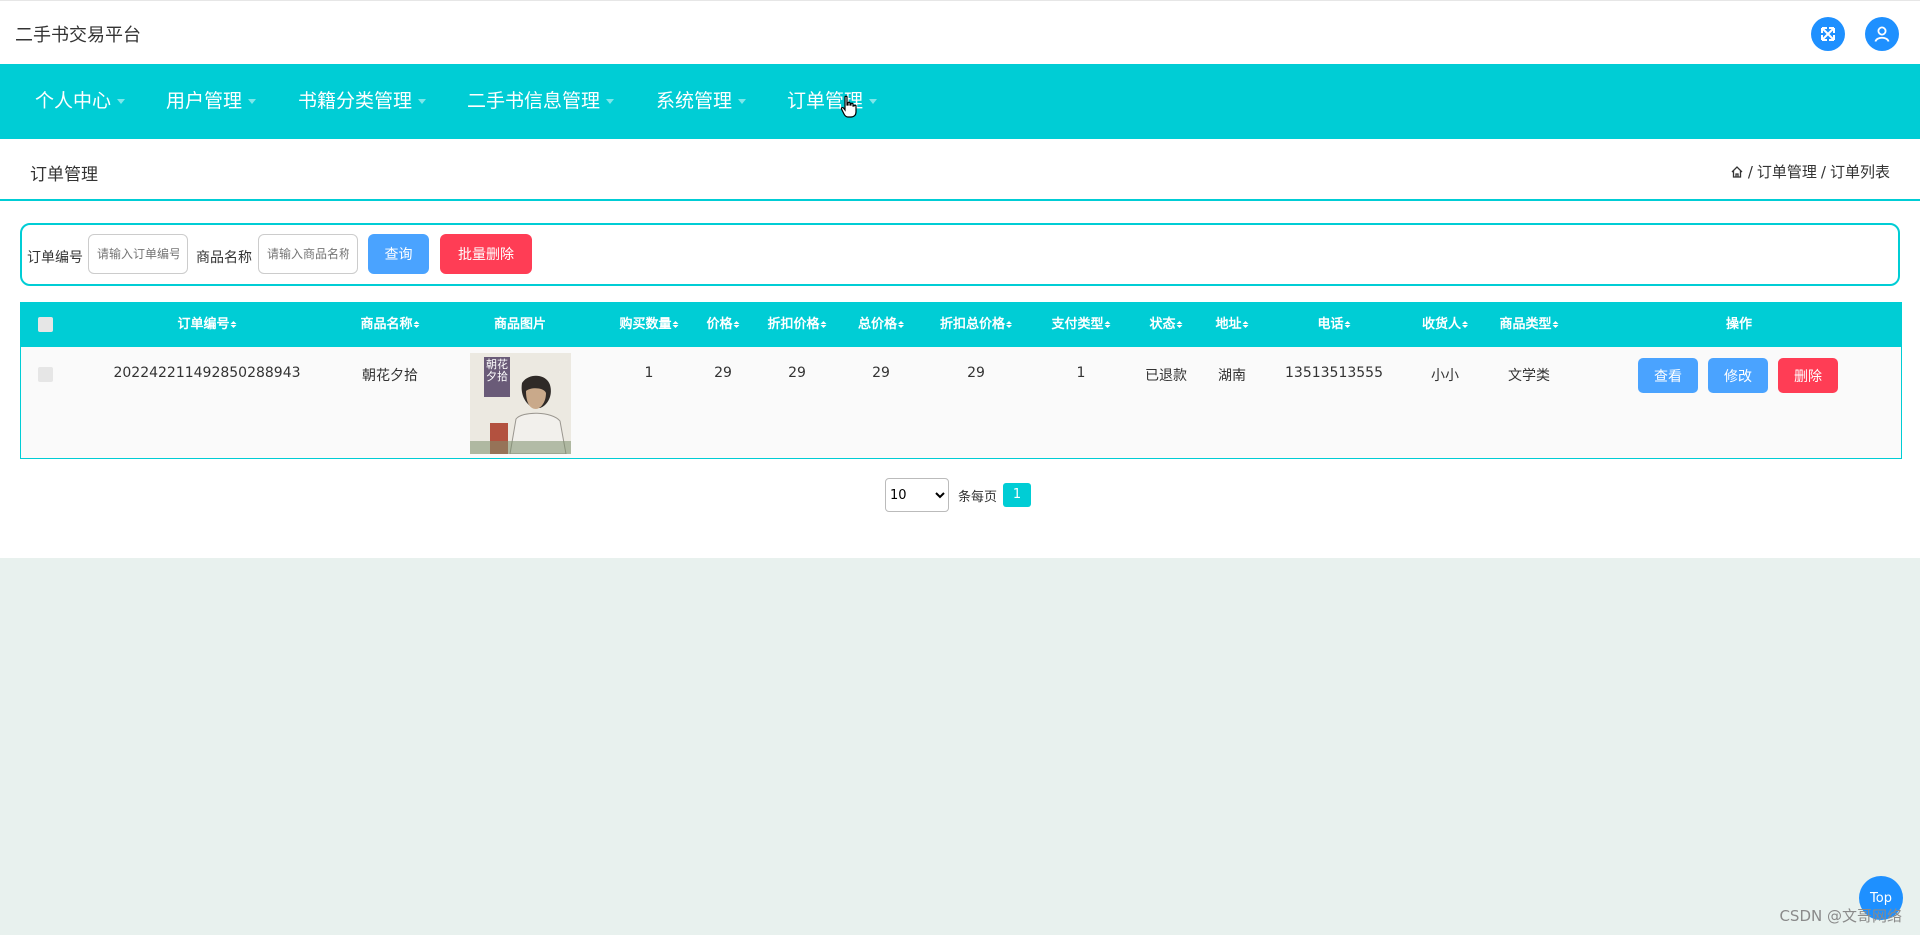 Image resolution: width=1920 pixels, height=935 pixels. Describe the element at coordinates (723, 373) in the screenshot. I see `cell-price: 29` at that location.